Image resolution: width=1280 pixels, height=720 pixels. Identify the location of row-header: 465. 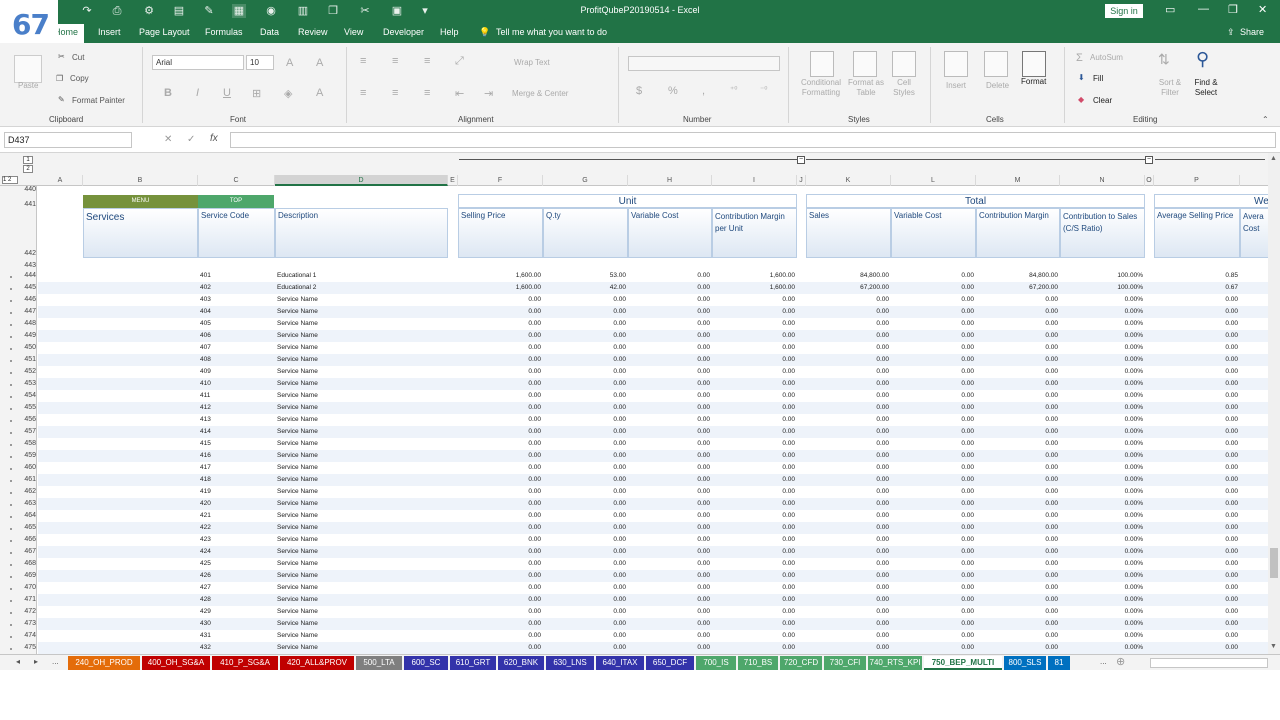
(25, 527).